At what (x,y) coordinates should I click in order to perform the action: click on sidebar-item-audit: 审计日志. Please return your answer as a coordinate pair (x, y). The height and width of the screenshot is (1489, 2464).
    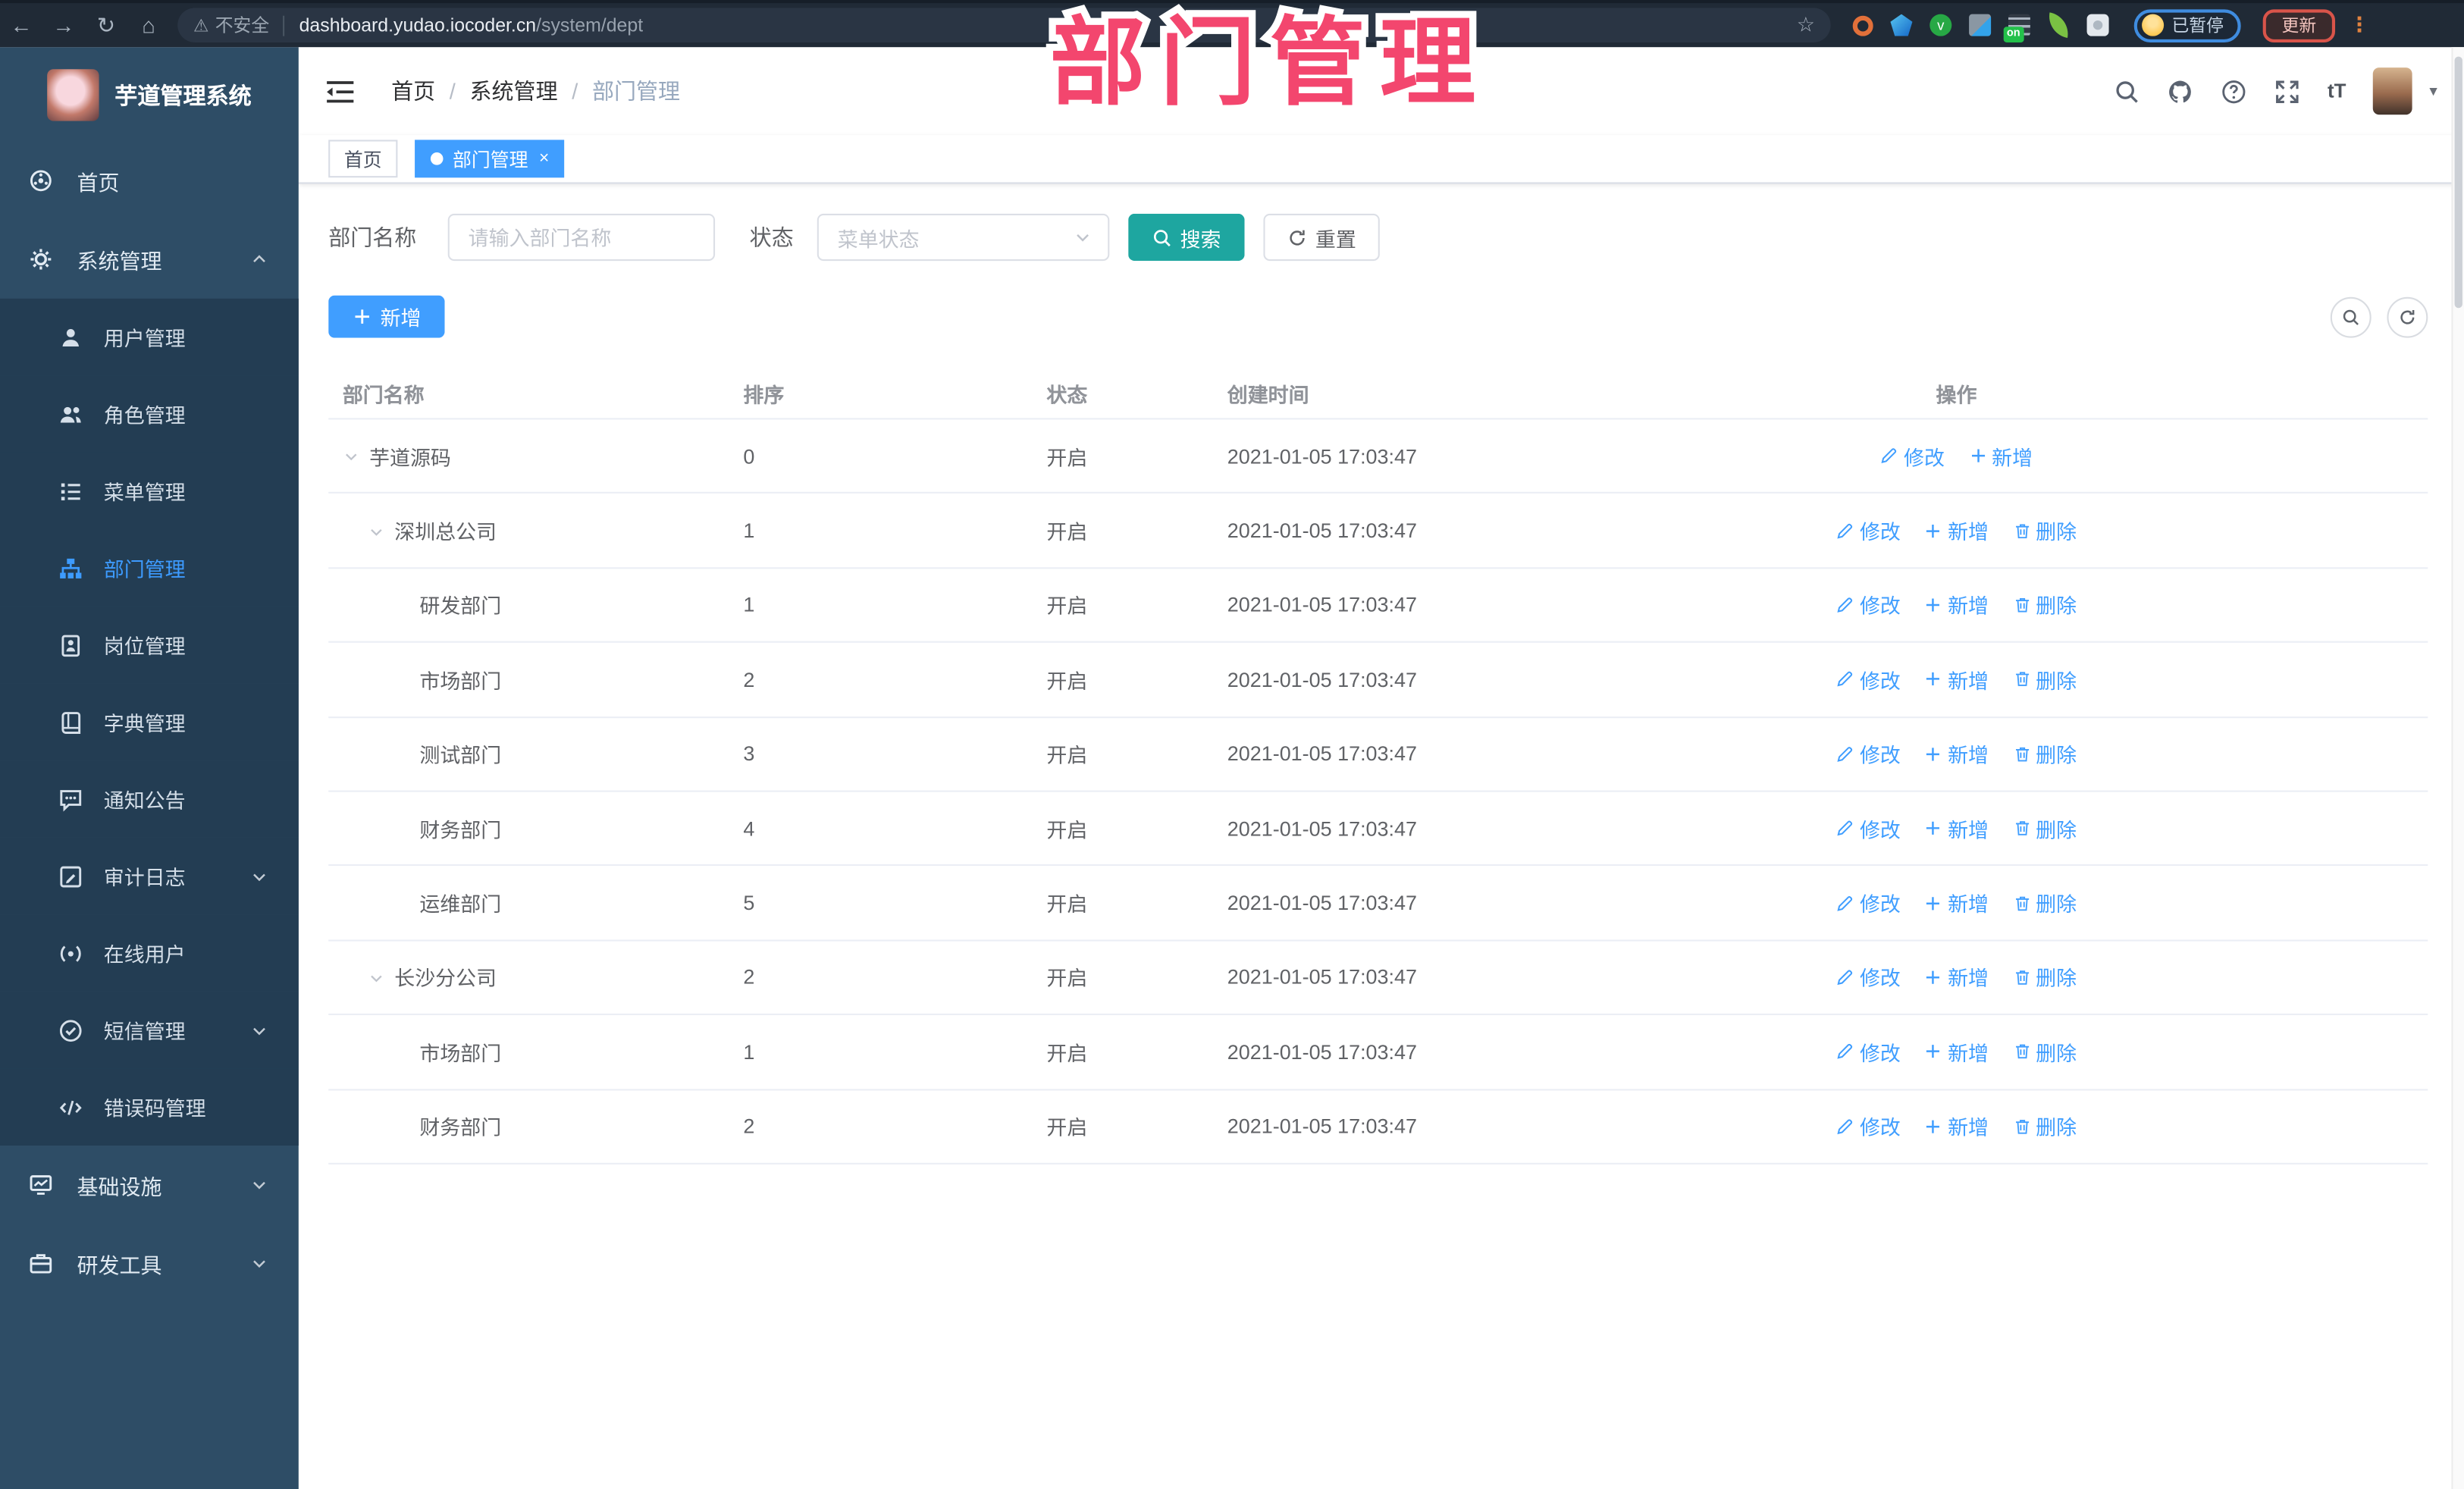
    Looking at the image, I should click on (150, 876).